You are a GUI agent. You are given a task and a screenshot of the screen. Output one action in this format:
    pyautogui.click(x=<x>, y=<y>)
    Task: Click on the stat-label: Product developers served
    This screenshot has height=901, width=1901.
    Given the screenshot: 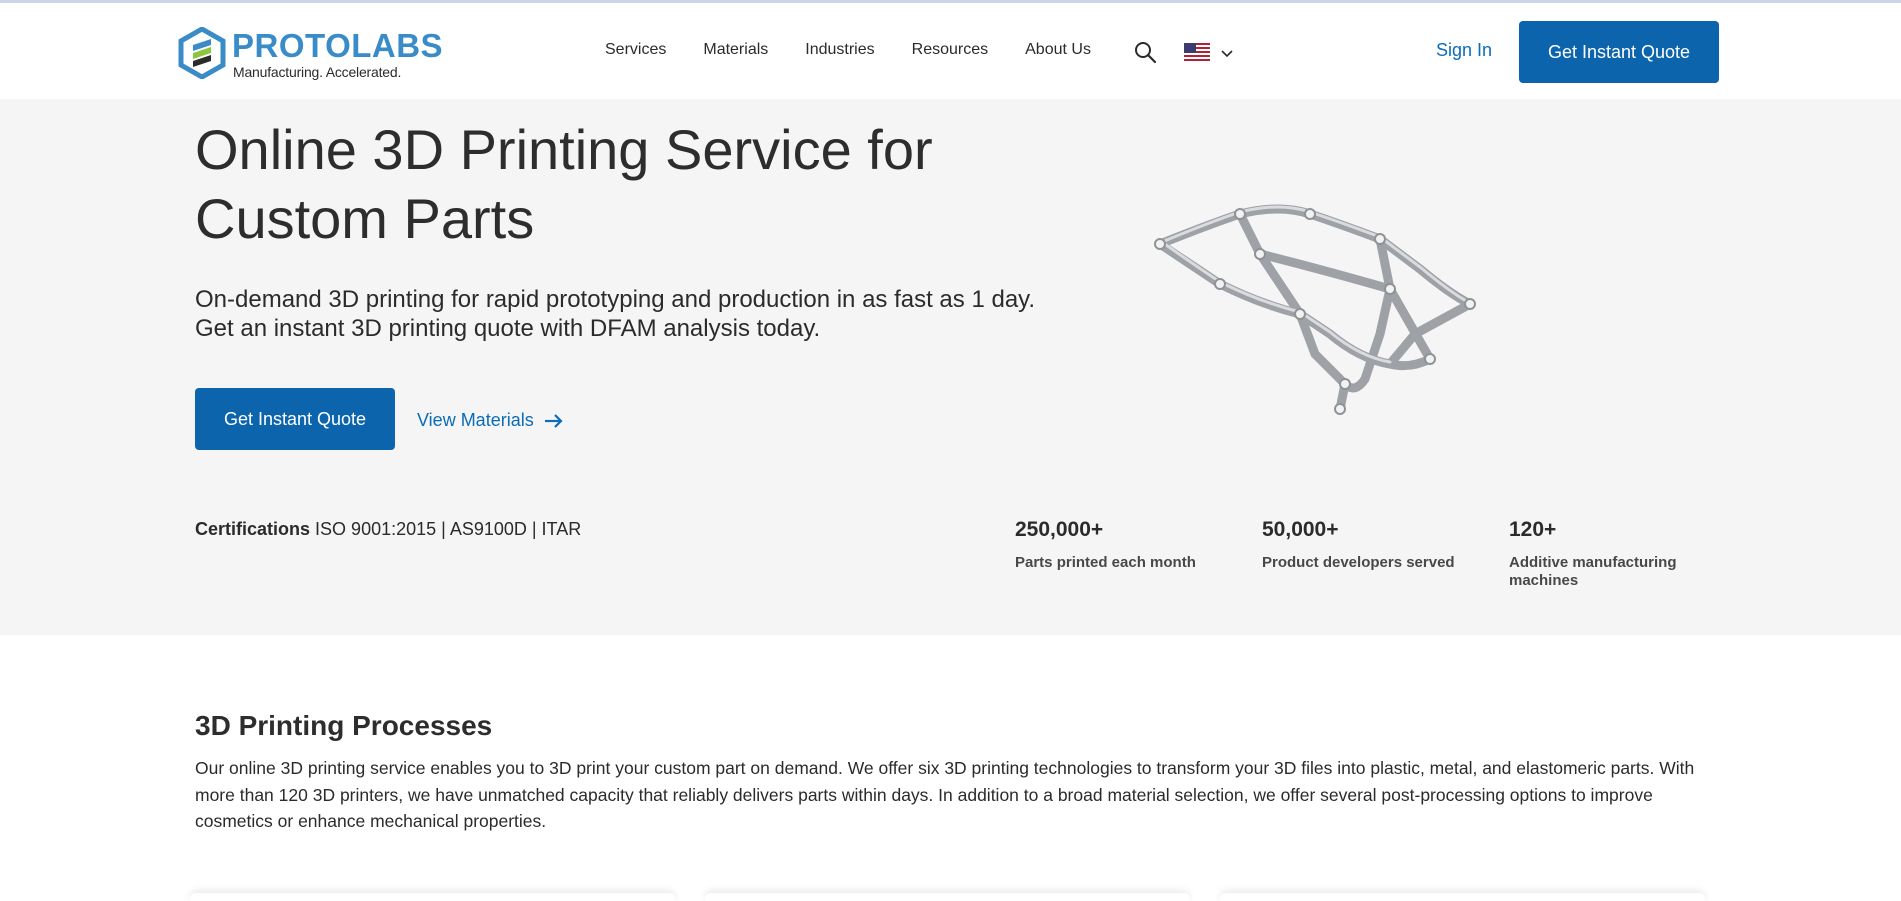 What is the action you would take?
    pyautogui.click(x=1358, y=562)
    